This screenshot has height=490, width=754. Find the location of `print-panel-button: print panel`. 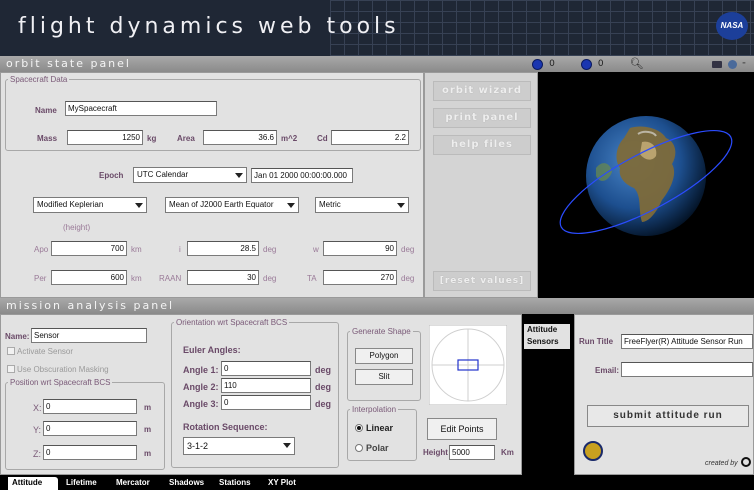

print-panel-button: print panel is located at coordinates (482, 118).